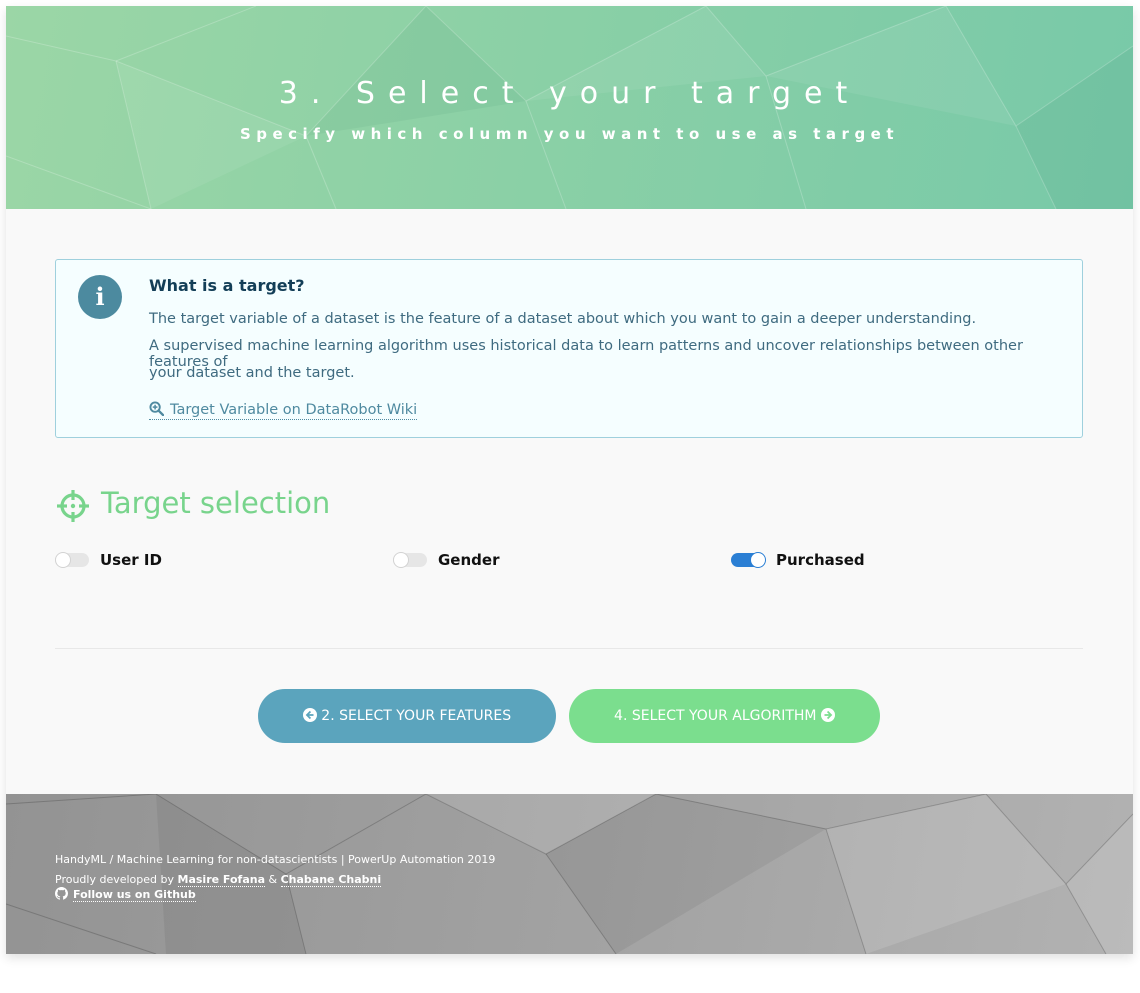  Describe the element at coordinates (61, 893) in the screenshot. I see `github-icon` at that location.